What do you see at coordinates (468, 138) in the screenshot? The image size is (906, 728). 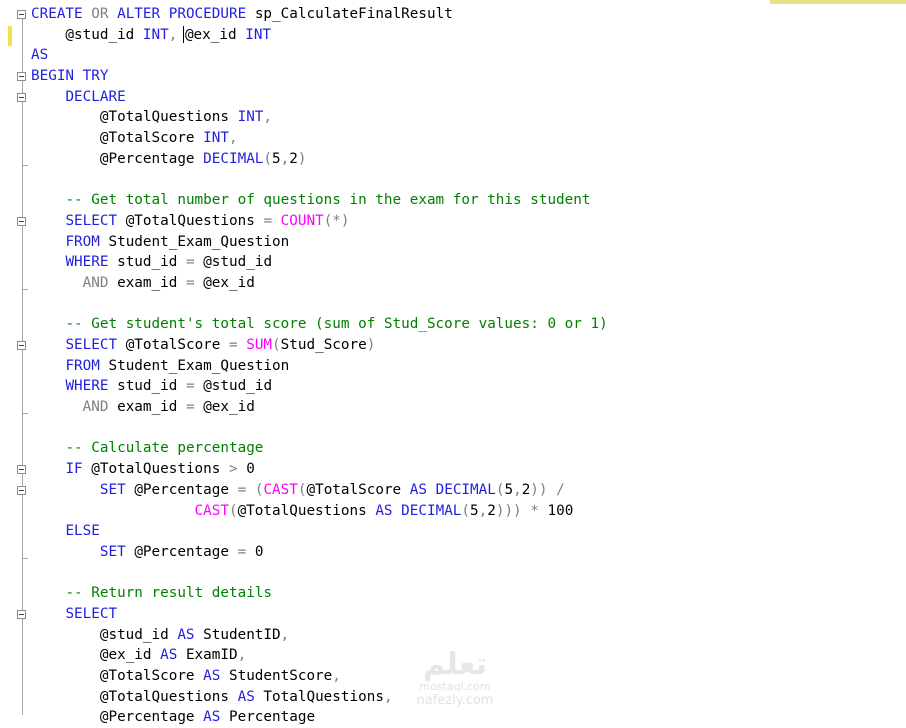 I see `code-line: @TotalScore INT,` at bounding box center [468, 138].